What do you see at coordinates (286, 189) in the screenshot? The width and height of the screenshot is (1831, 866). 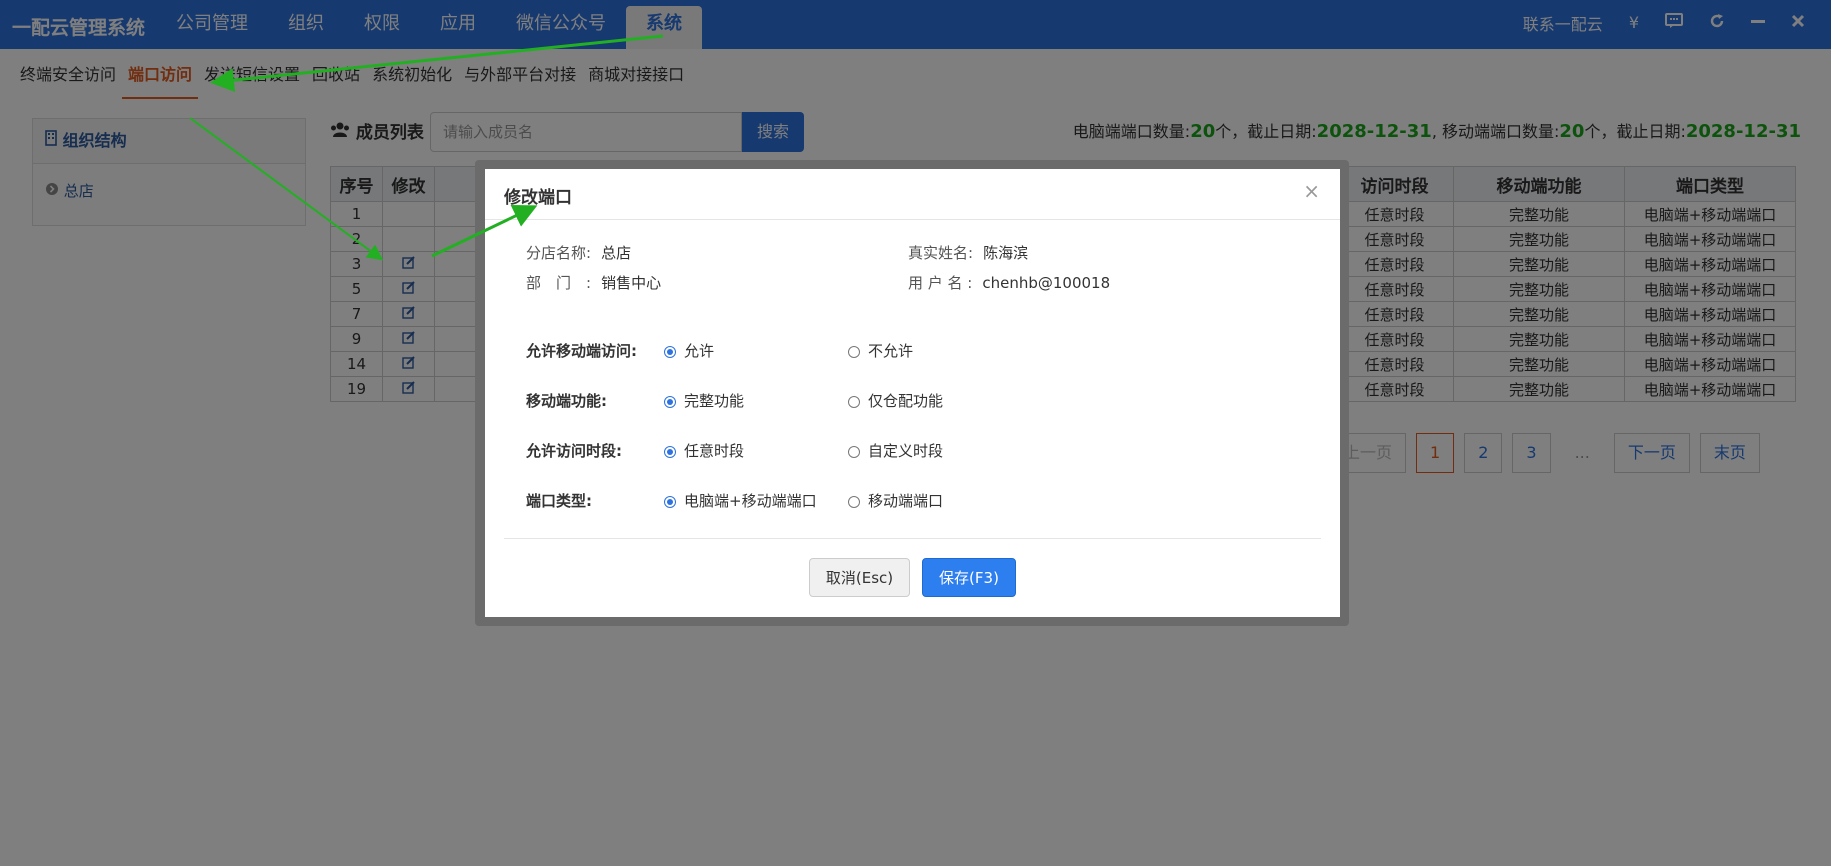 I see `arrow-to-edit-icon` at bounding box center [286, 189].